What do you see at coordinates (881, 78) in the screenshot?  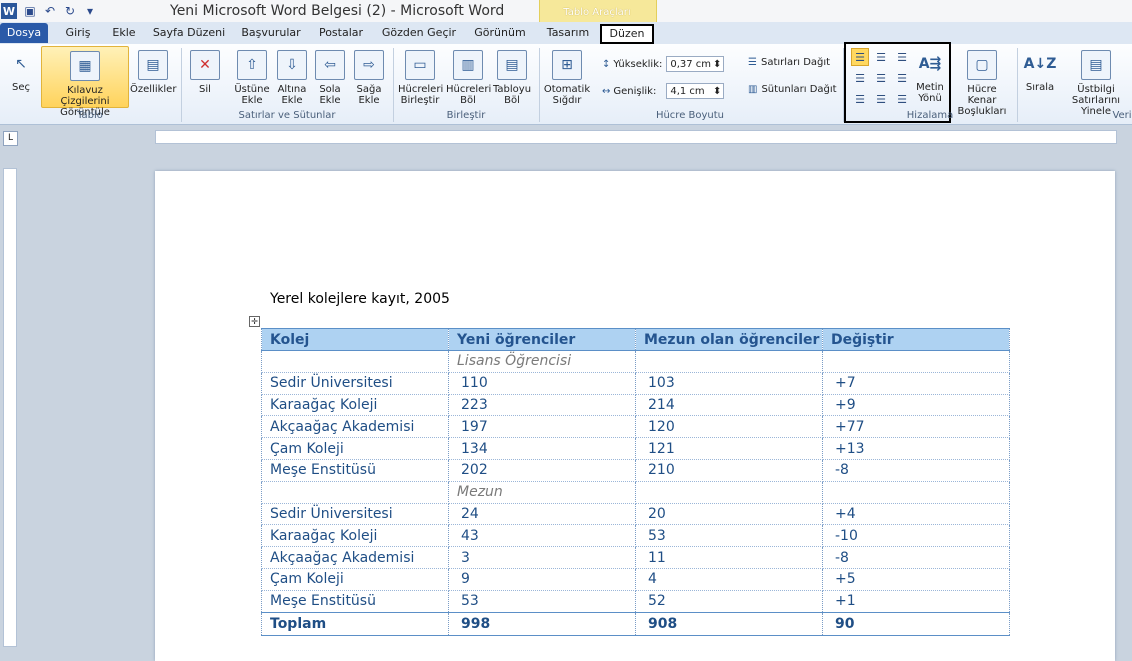 I see `align-middle-center-icon: ☰` at bounding box center [881, 78].